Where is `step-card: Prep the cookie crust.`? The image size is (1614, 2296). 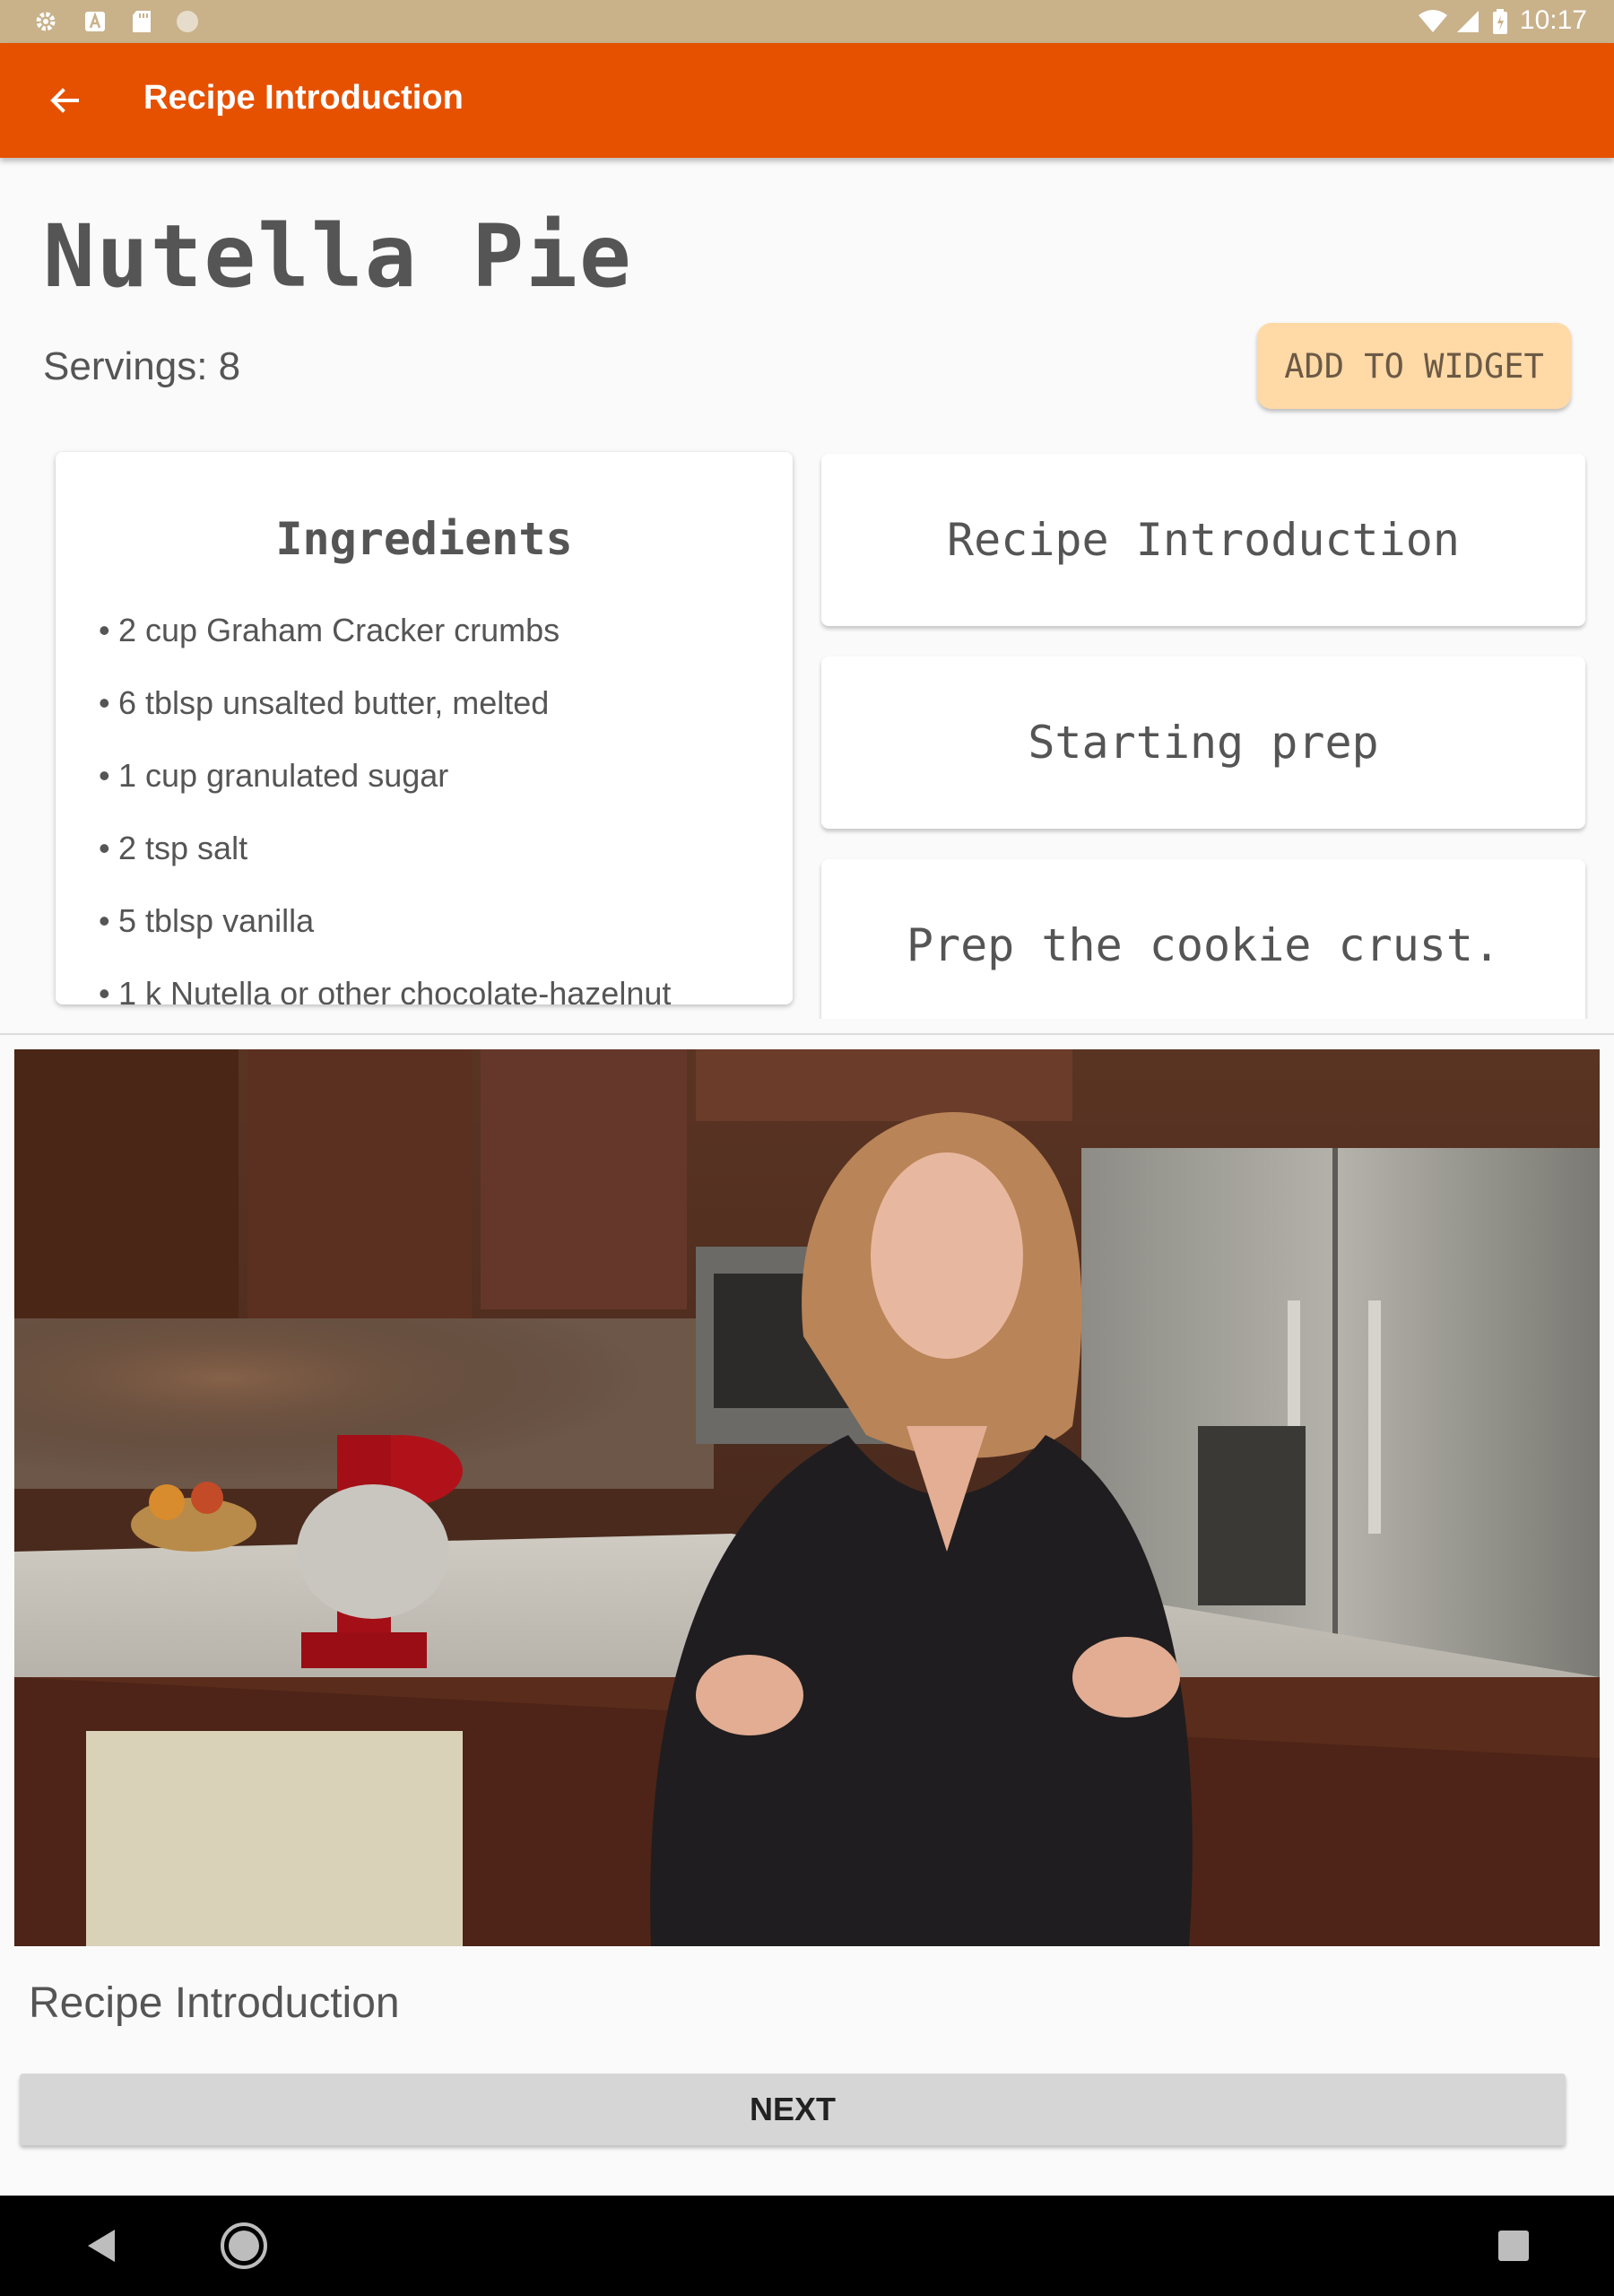
step-card: Prep the cookie crust. is located at coordinates (1203, 939).